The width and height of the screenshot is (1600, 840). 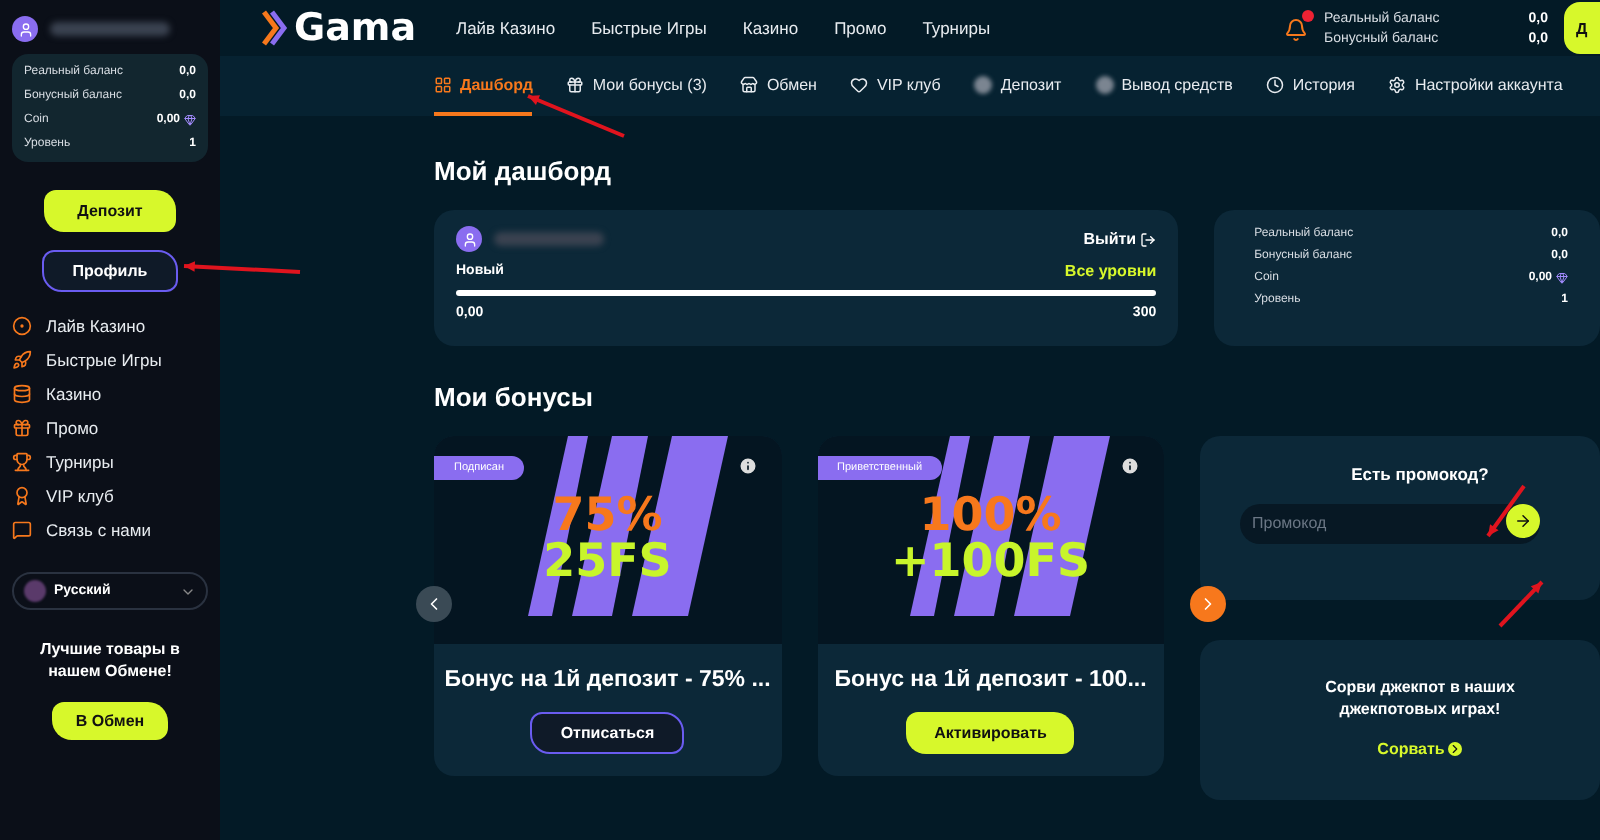 I want to click on arrow-right-icon, so click(x=1523, y=521).